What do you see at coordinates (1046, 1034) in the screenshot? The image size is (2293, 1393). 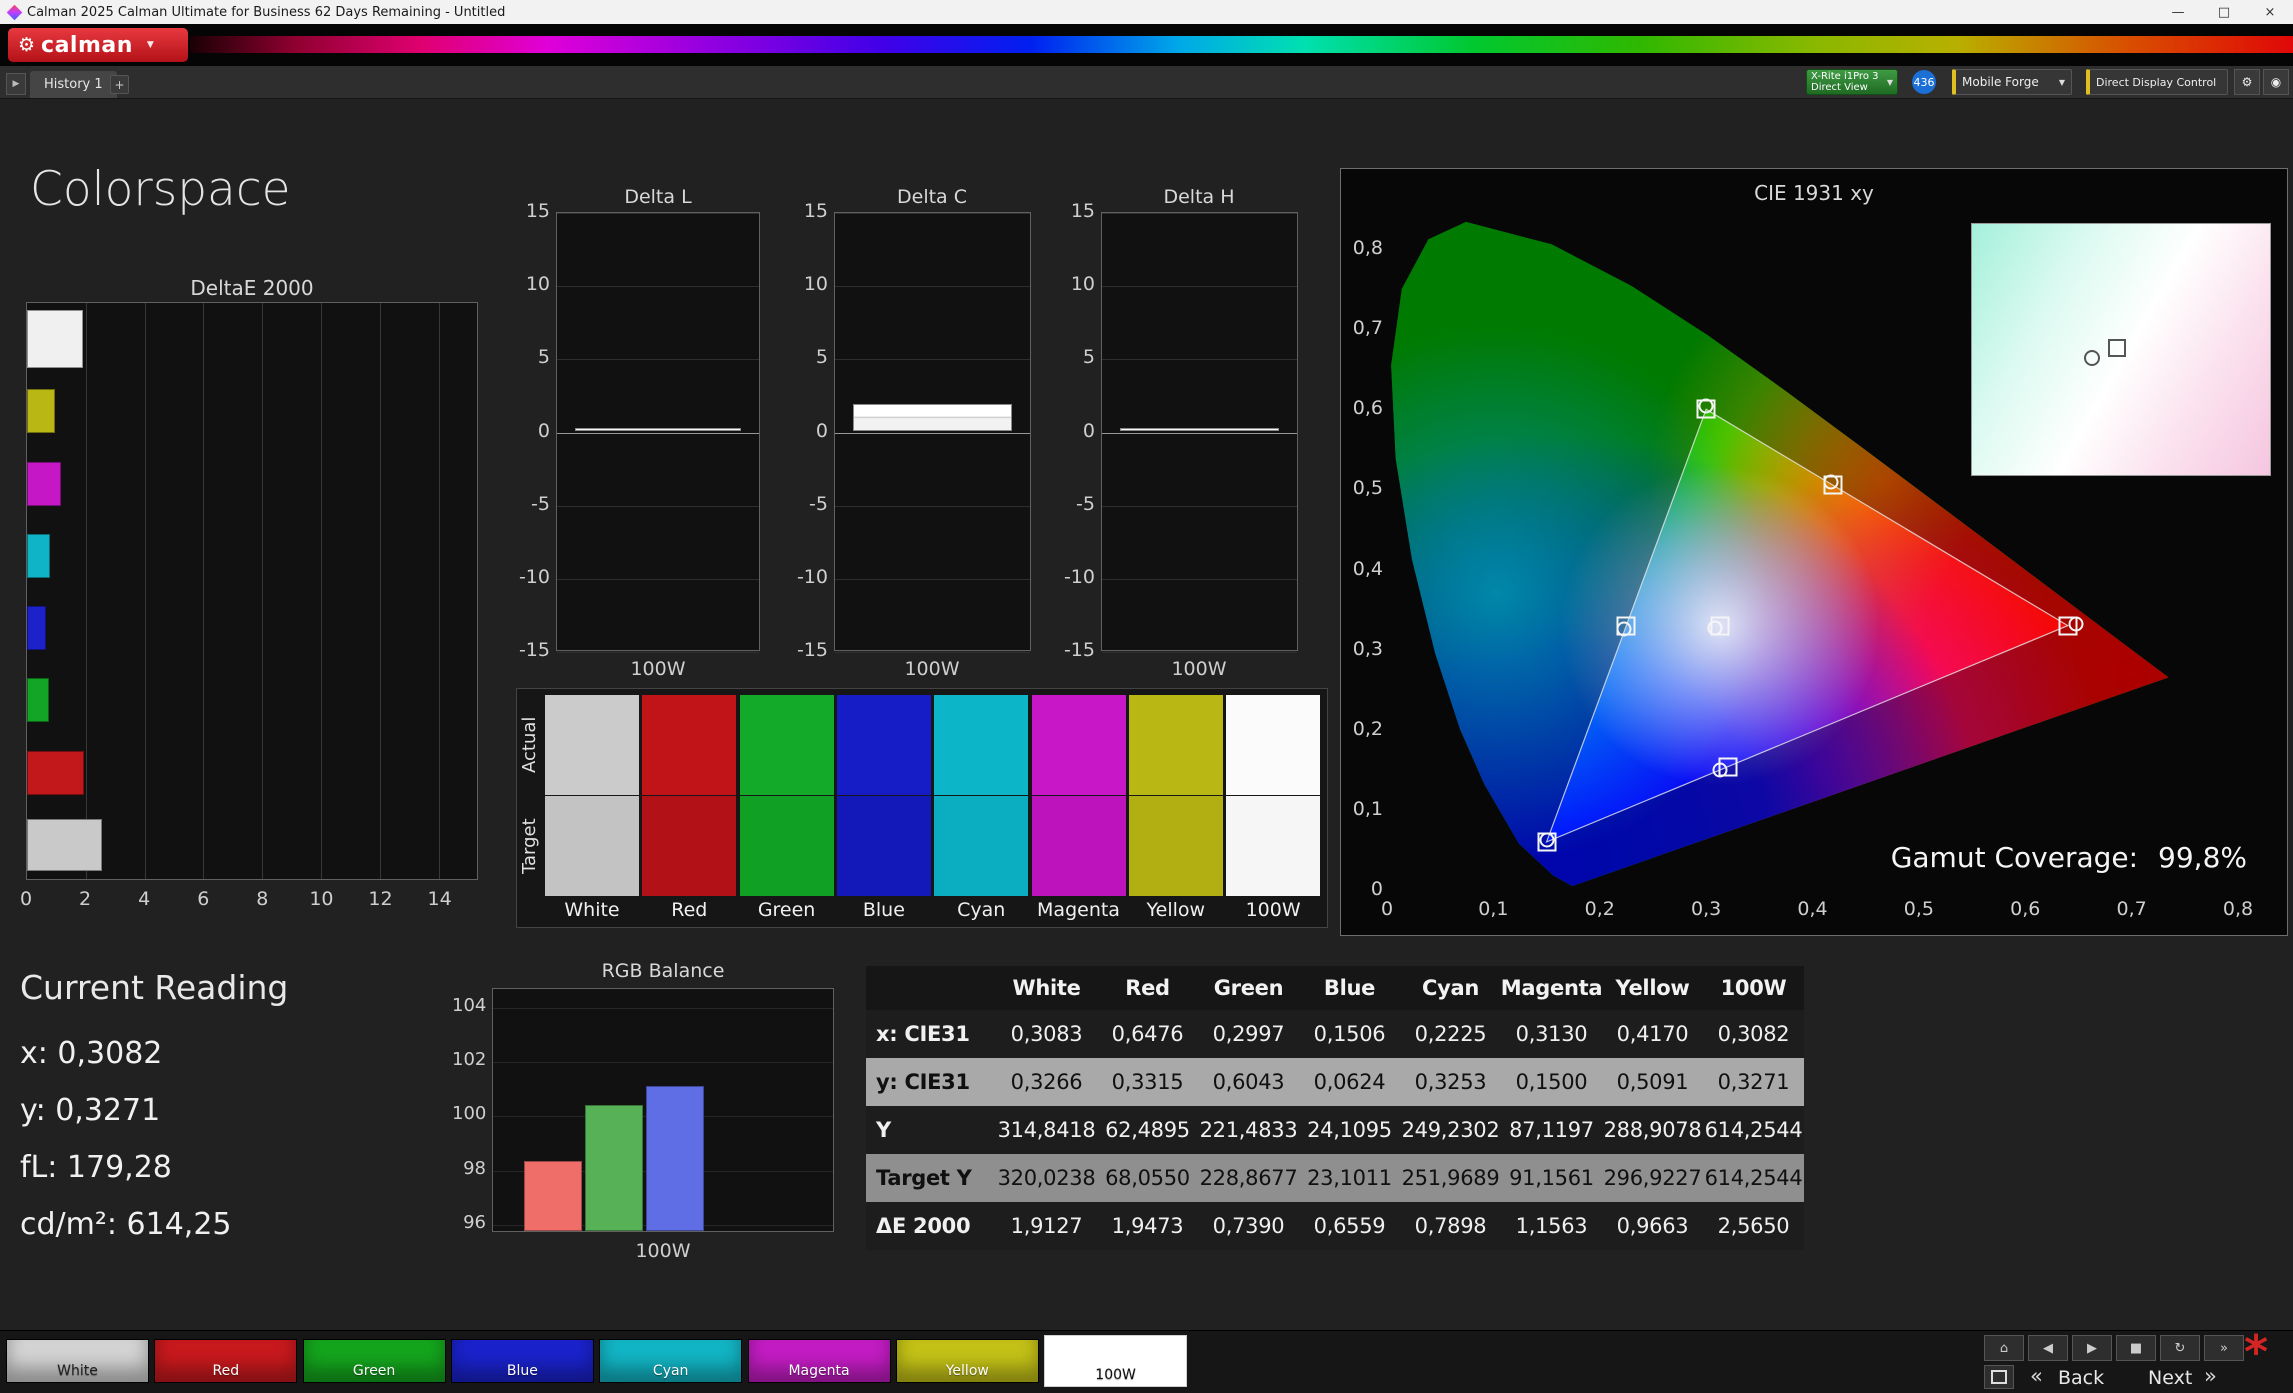 I see `table-cell: 0,3083` at bounding box center [1046, 1034].